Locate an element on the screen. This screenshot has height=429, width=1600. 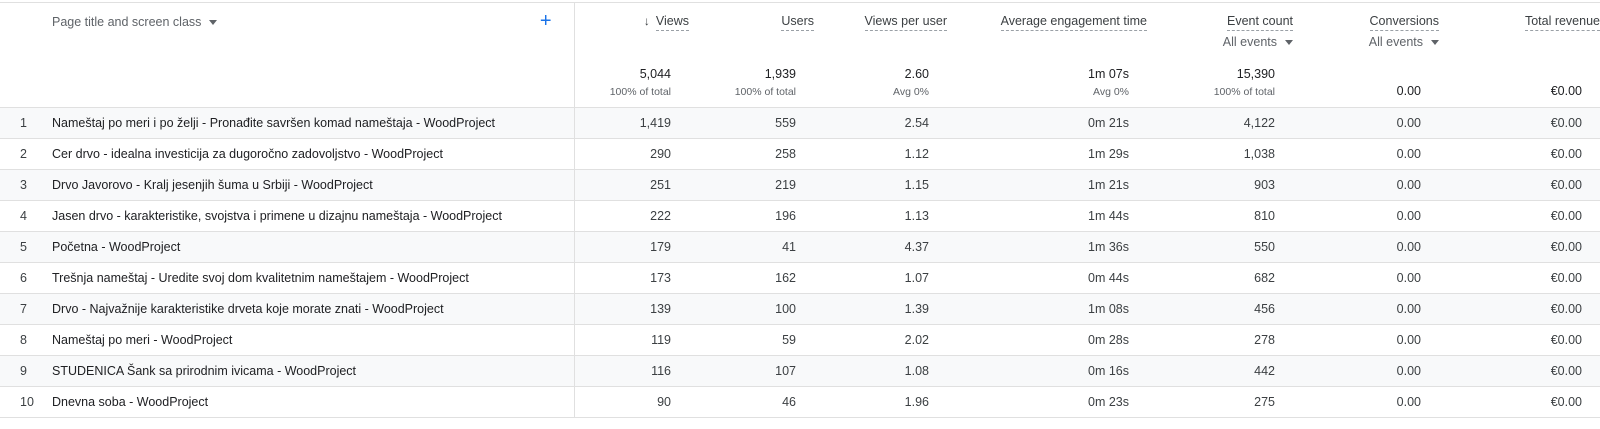
views-cell: 251 is located at coordinates (631, 185).